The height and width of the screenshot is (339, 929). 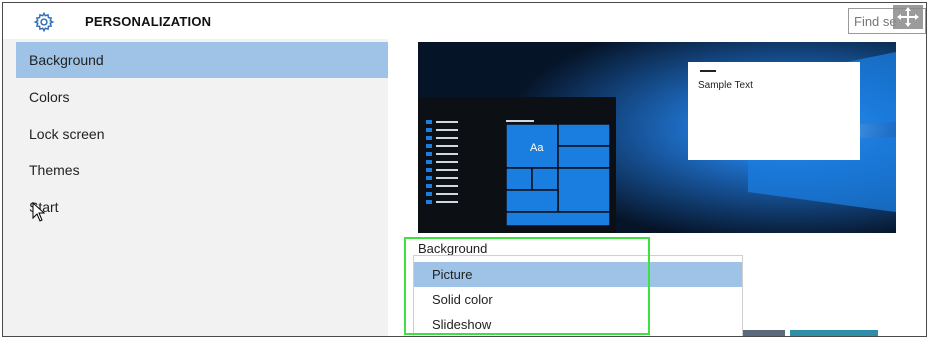 What do you see at coordinates (67, 134) in the screenshot?
I see `sidebar-item-label: Lock screen` at bounding box center [67, 134].